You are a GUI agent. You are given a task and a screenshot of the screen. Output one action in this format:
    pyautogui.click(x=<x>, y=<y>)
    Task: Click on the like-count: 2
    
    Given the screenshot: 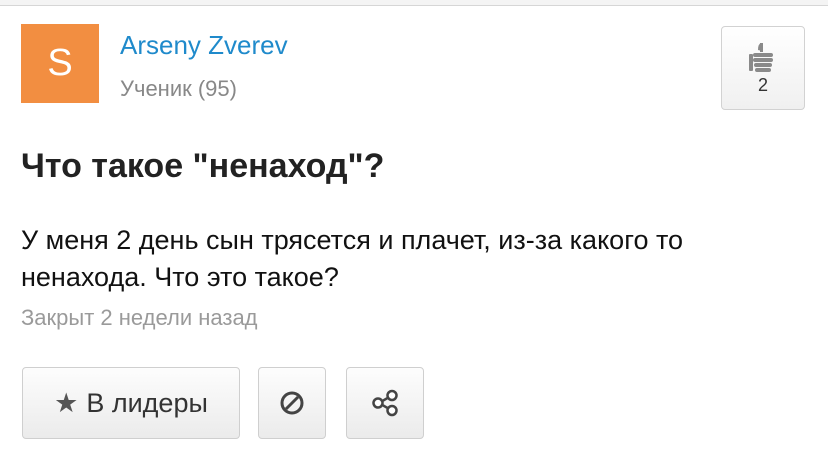 What is the action you would take?
    pyautogui.click(x=762, y=85)
    